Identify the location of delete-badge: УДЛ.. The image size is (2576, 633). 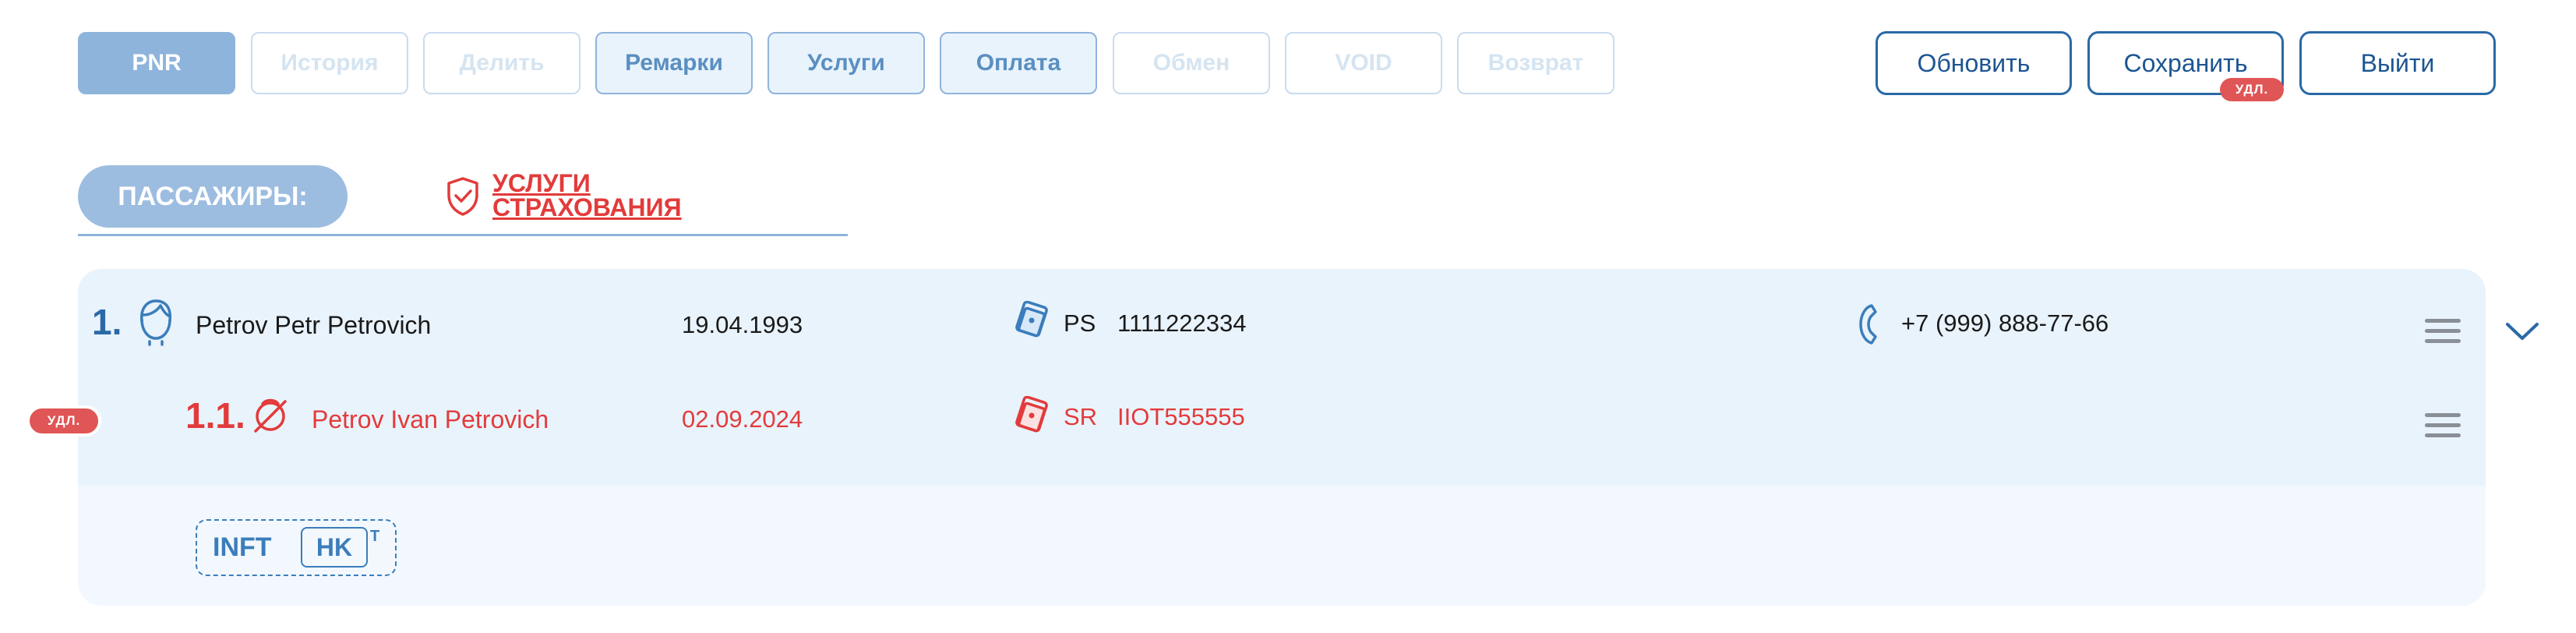
(63, 421).